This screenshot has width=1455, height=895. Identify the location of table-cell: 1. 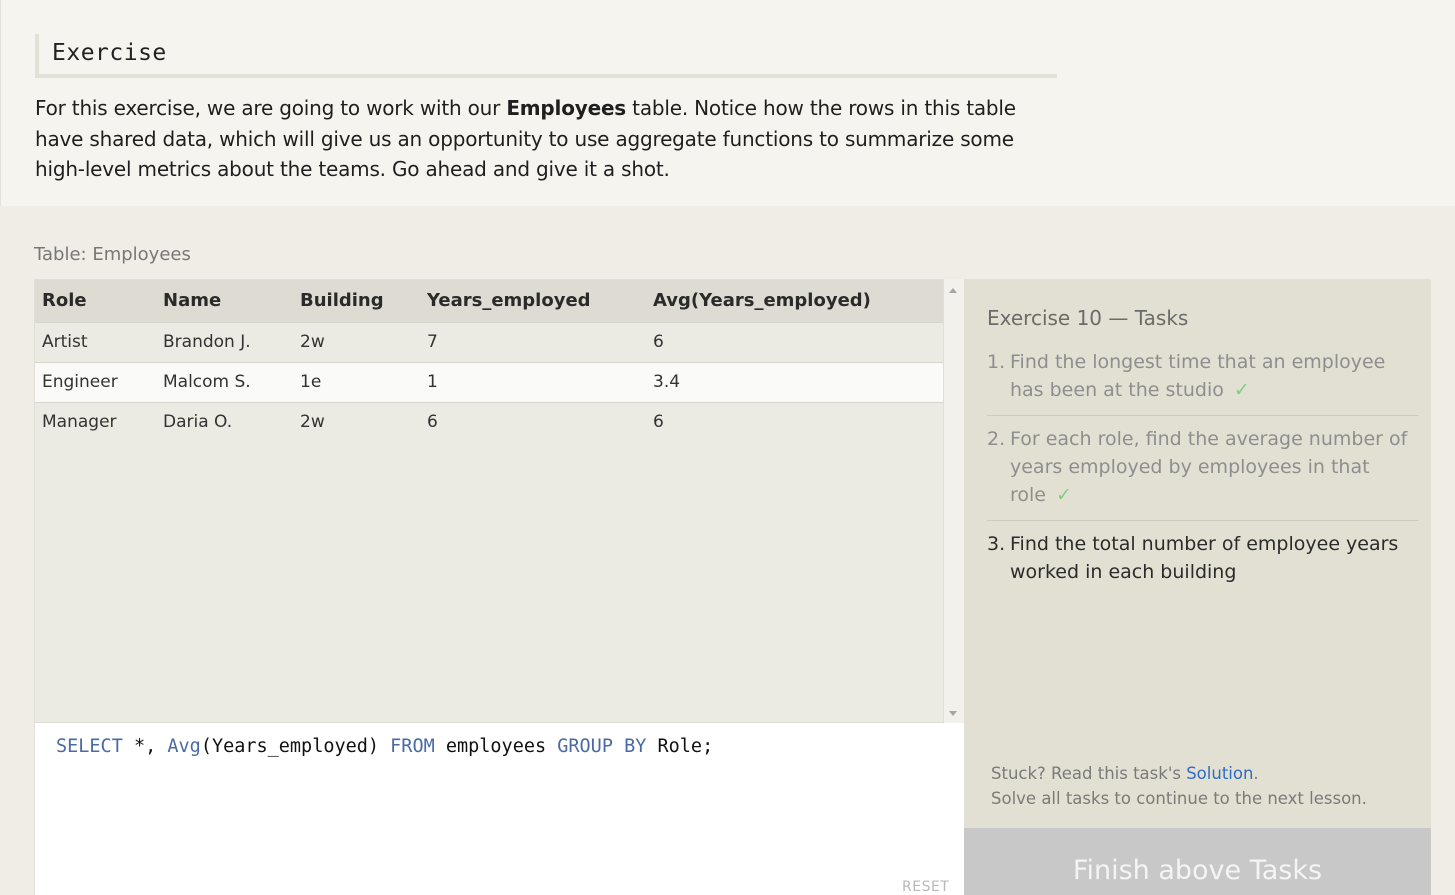
(533, 381).